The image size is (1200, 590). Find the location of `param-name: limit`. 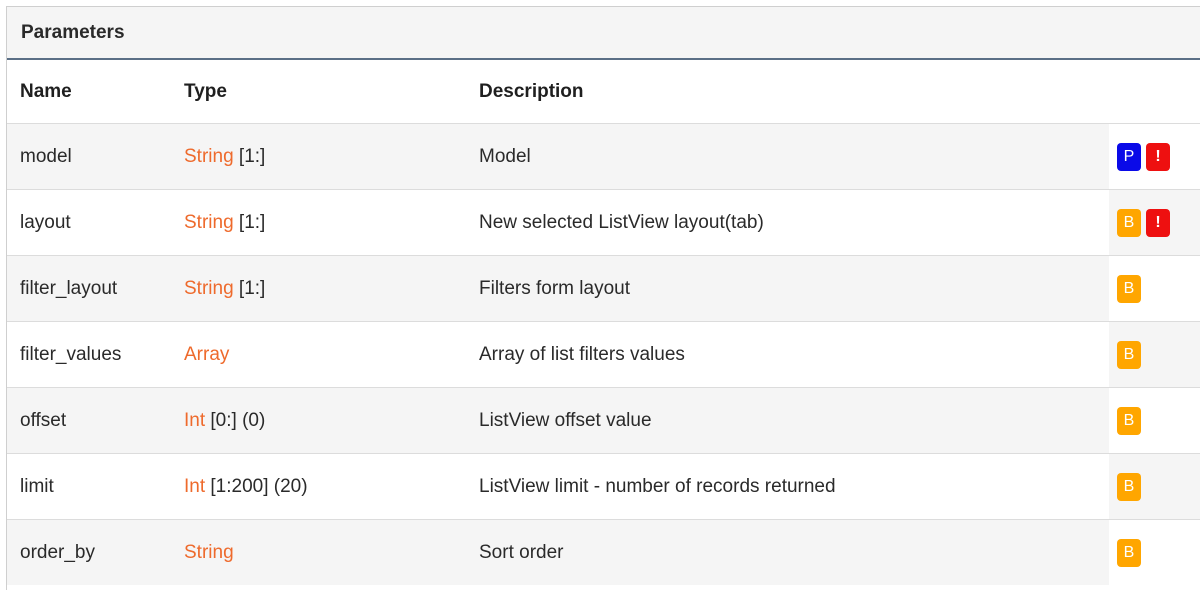

param-name: limit is located at coordinates (90, 486).